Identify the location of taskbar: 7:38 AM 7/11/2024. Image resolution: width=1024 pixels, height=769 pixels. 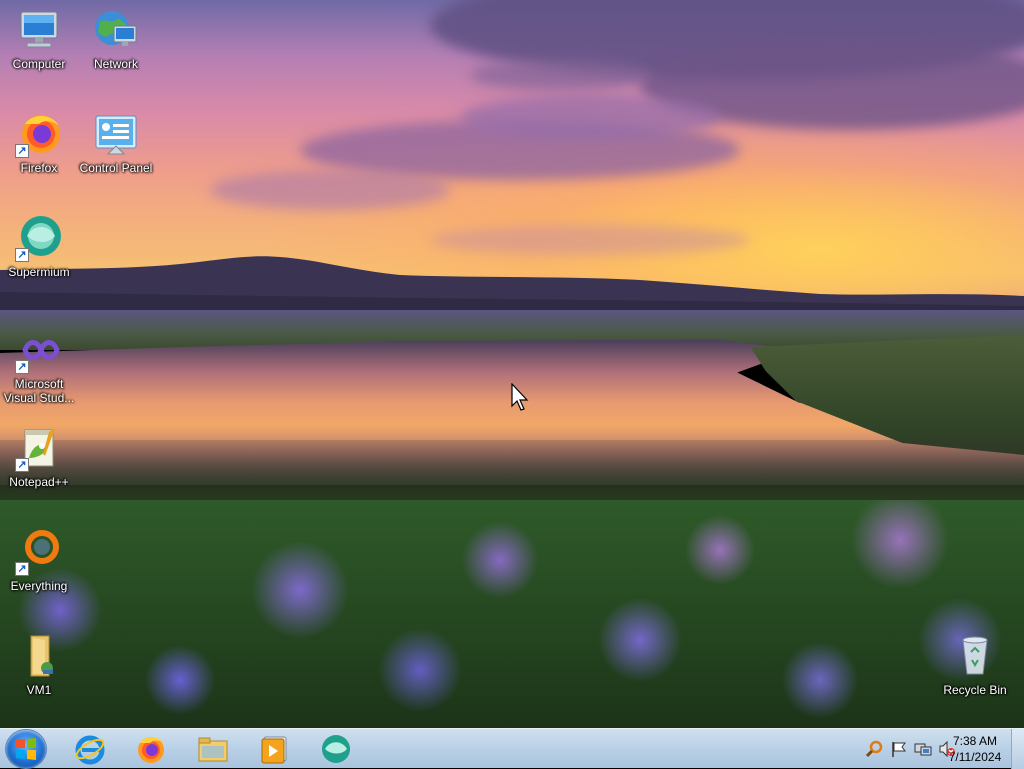
(512, 748).